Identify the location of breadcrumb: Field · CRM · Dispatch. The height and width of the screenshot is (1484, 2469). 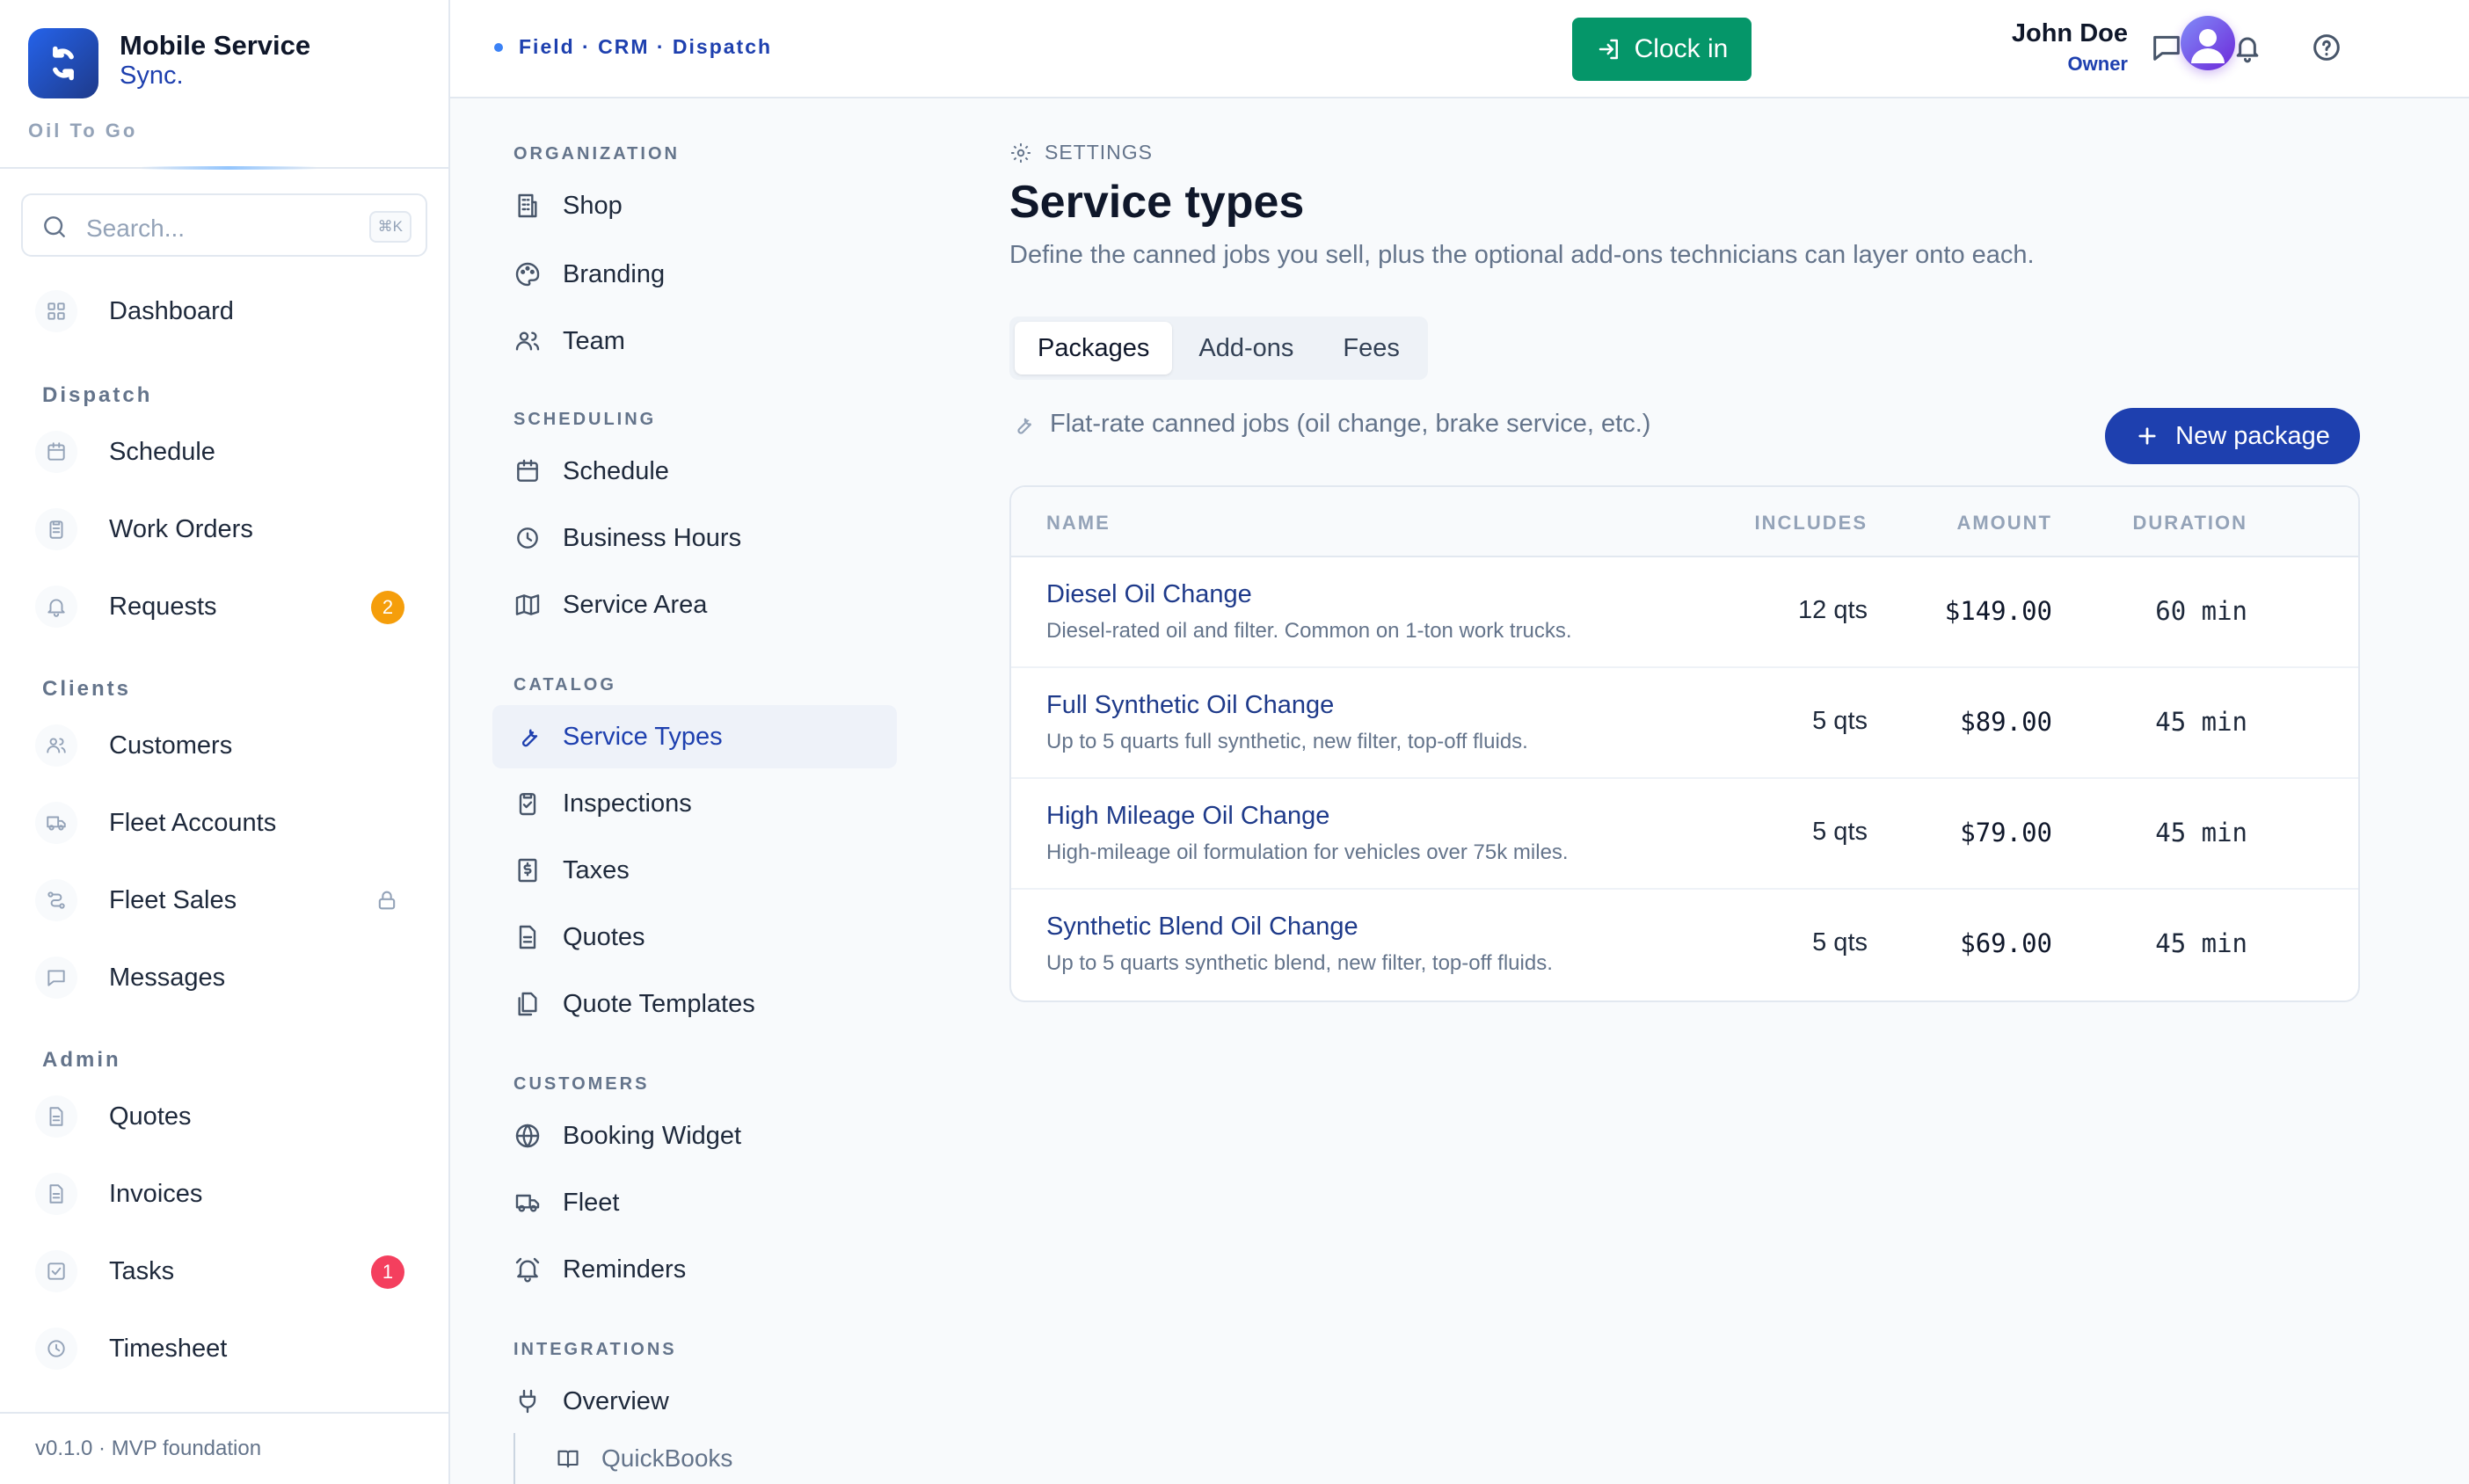
(633, 47).